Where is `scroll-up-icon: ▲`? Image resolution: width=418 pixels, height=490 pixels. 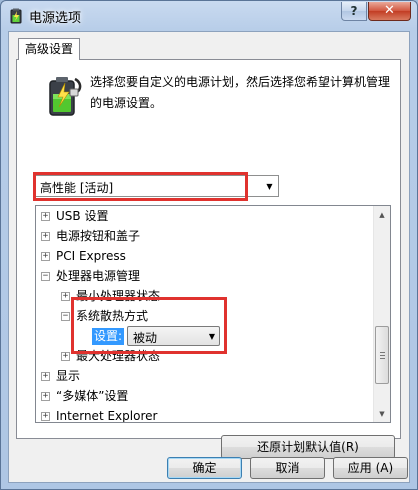 scroll-up-icon: ▲ is located at coordinates (382, 214).